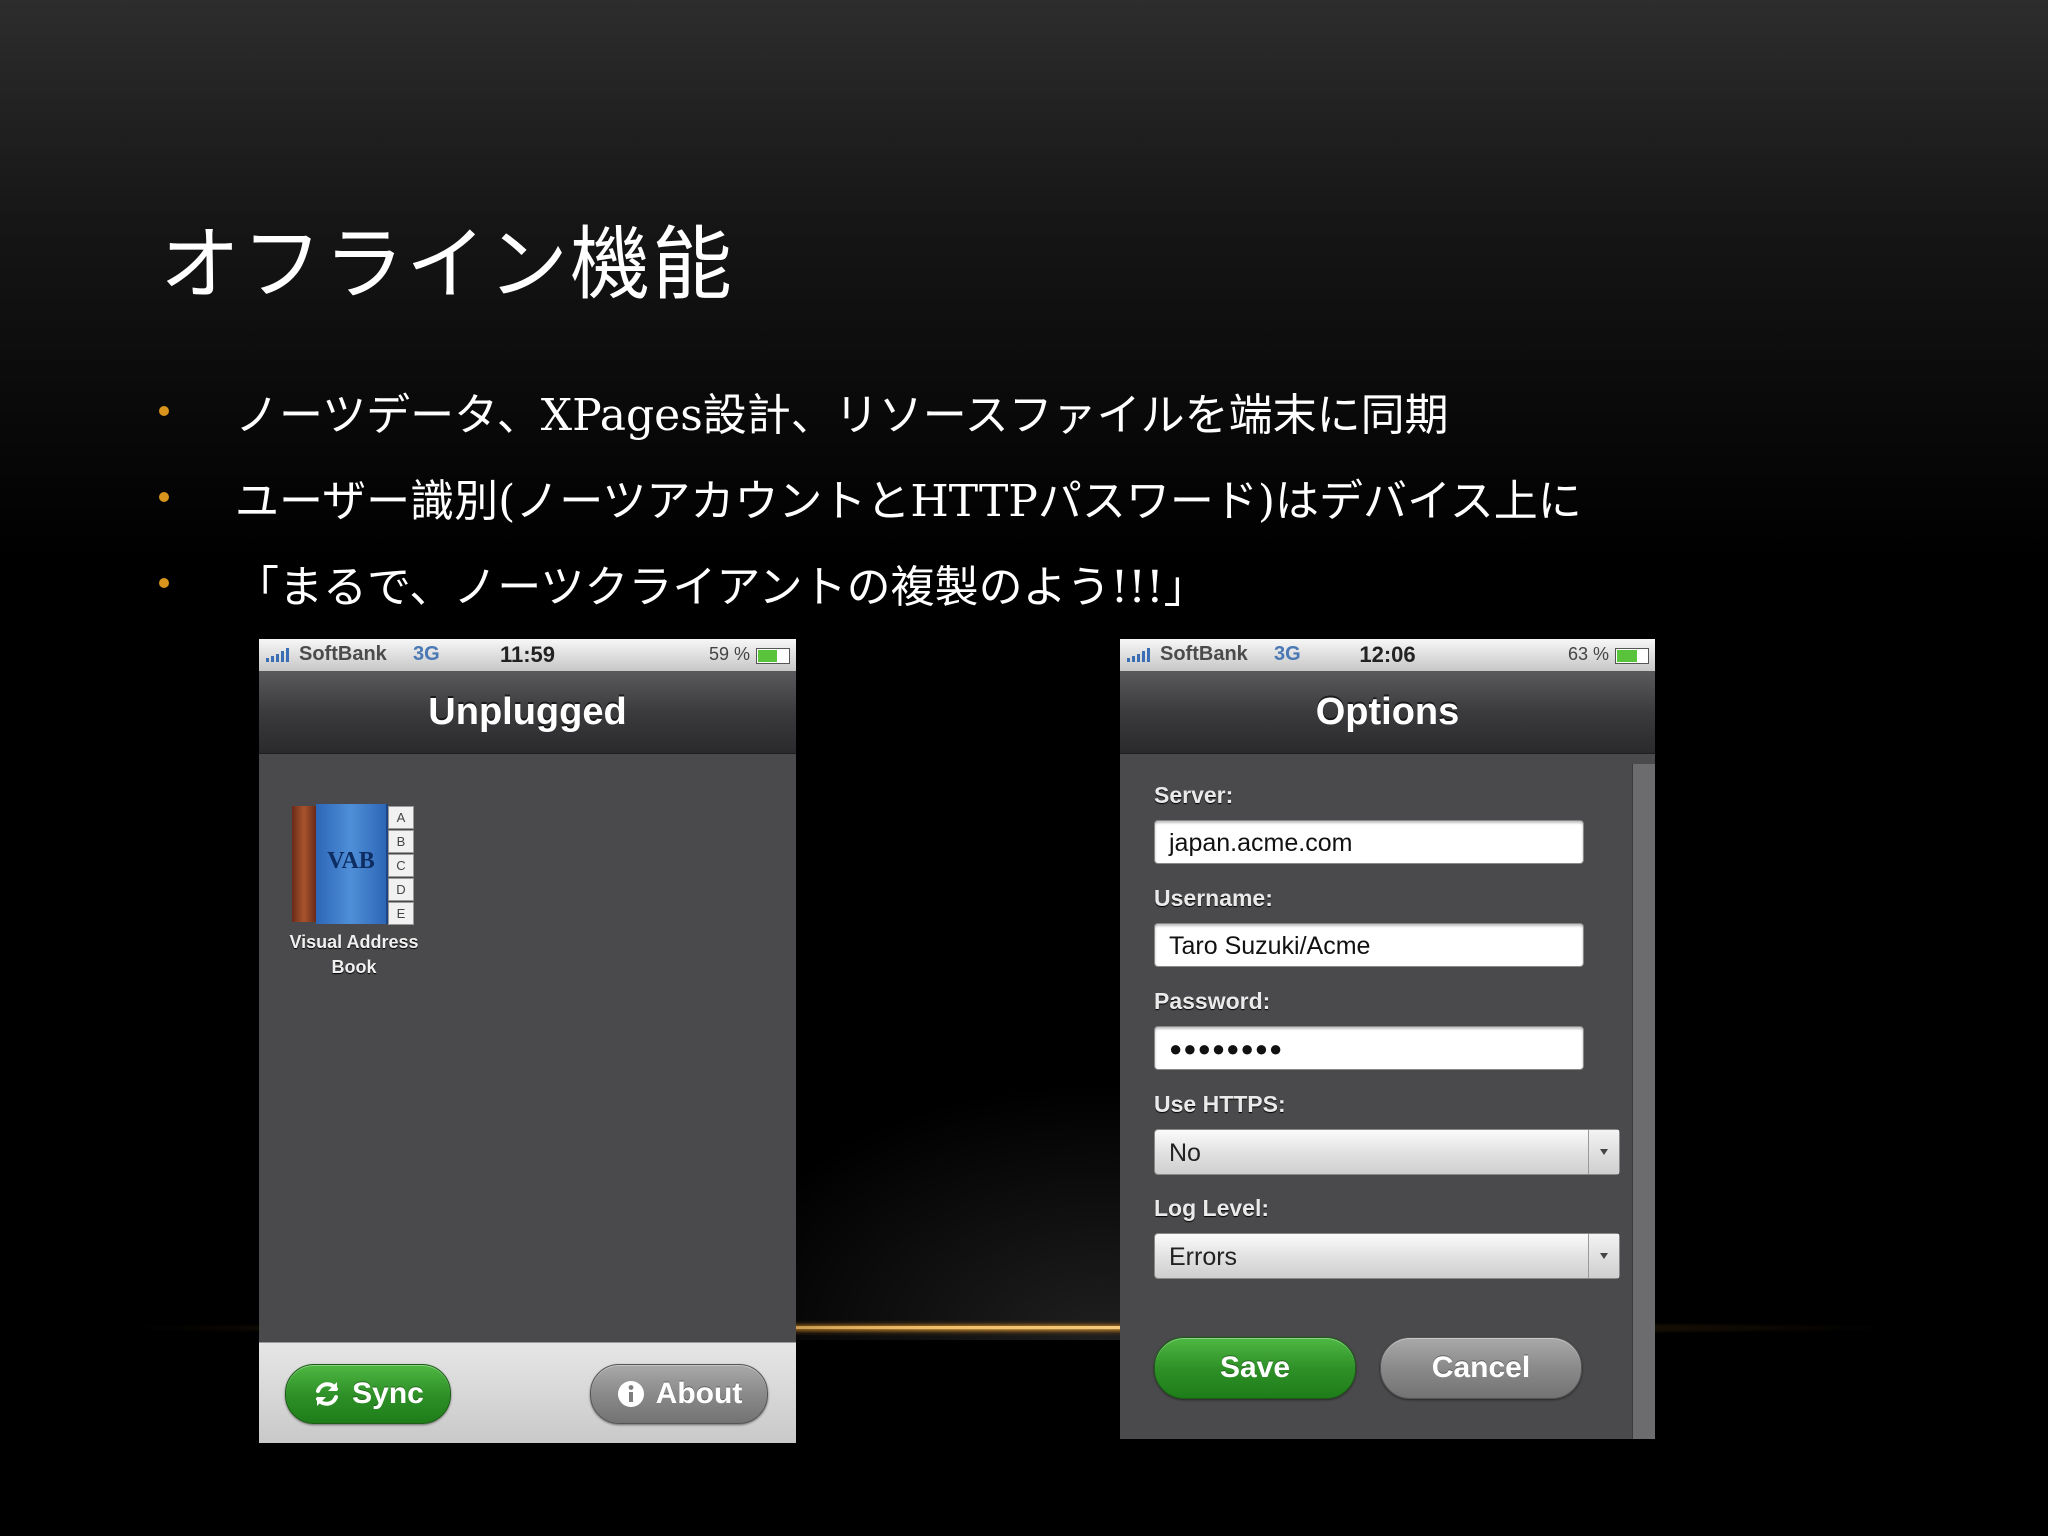 The image size is (2048, 1536). I want to click on nav-title: Unplugged, so click(527, 712).